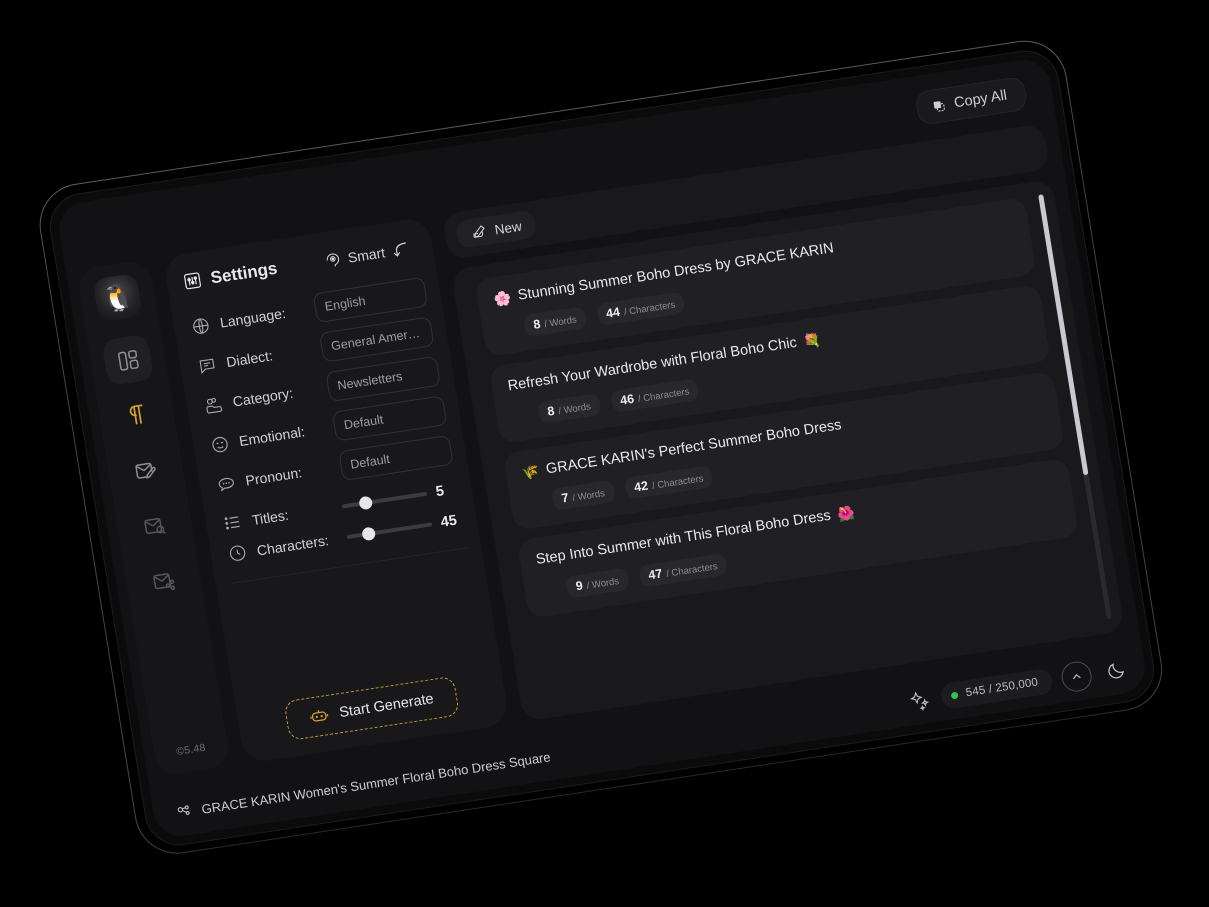  Describe the element at coordinates (292, 545) in the screenshot. I see `setting-label-characters: Characters:` at that location.